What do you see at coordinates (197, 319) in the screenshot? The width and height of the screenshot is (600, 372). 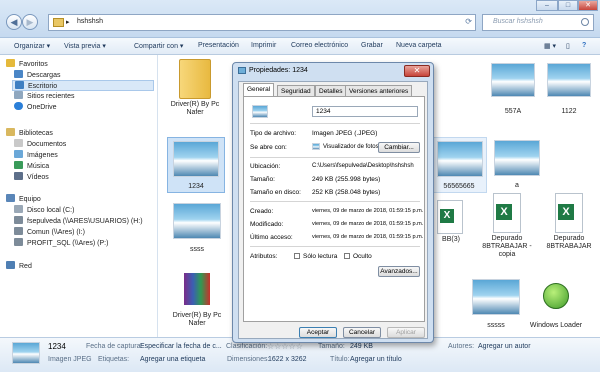 I see `file-label: Driver(R) By Pc Nafer` at bounding box center [197, 319].